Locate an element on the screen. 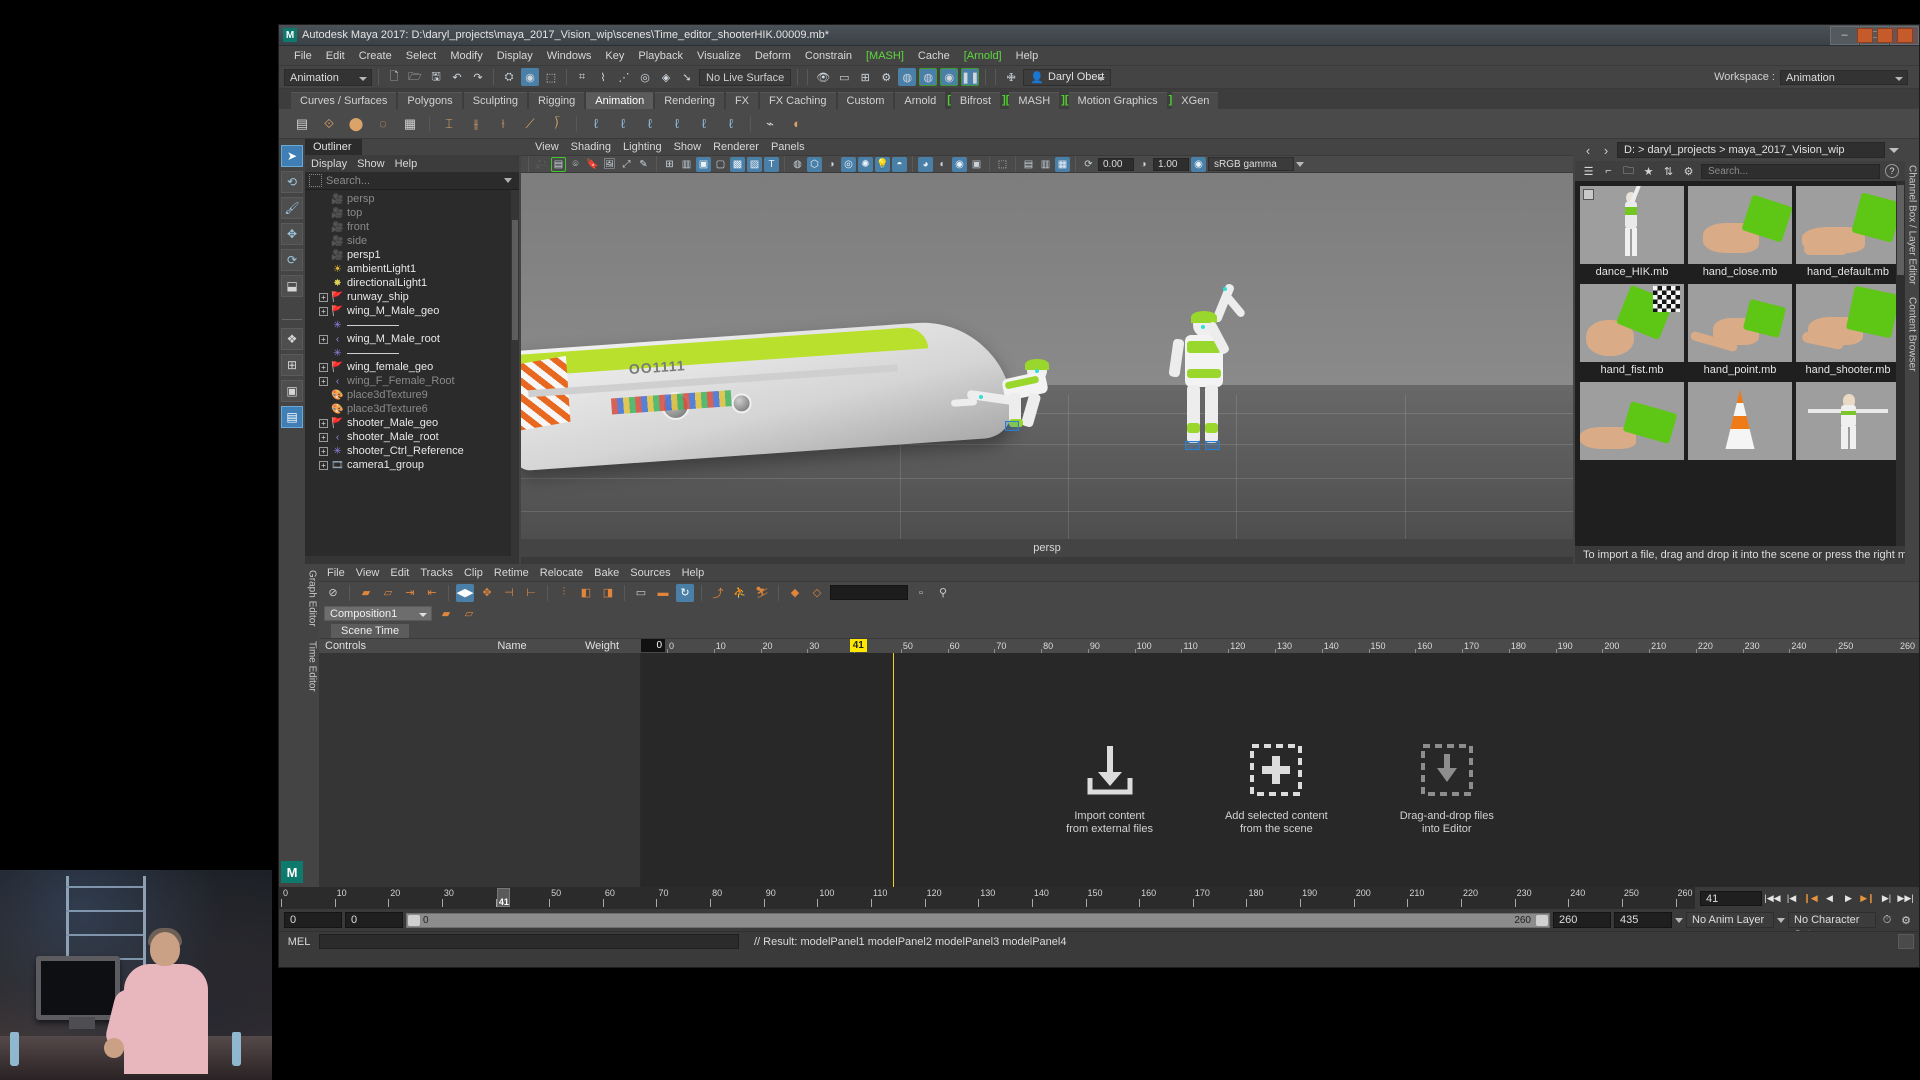 The image size is (1920, 1080). content-browser-item: hand_point.mb is located at coordinates (1740, 331).